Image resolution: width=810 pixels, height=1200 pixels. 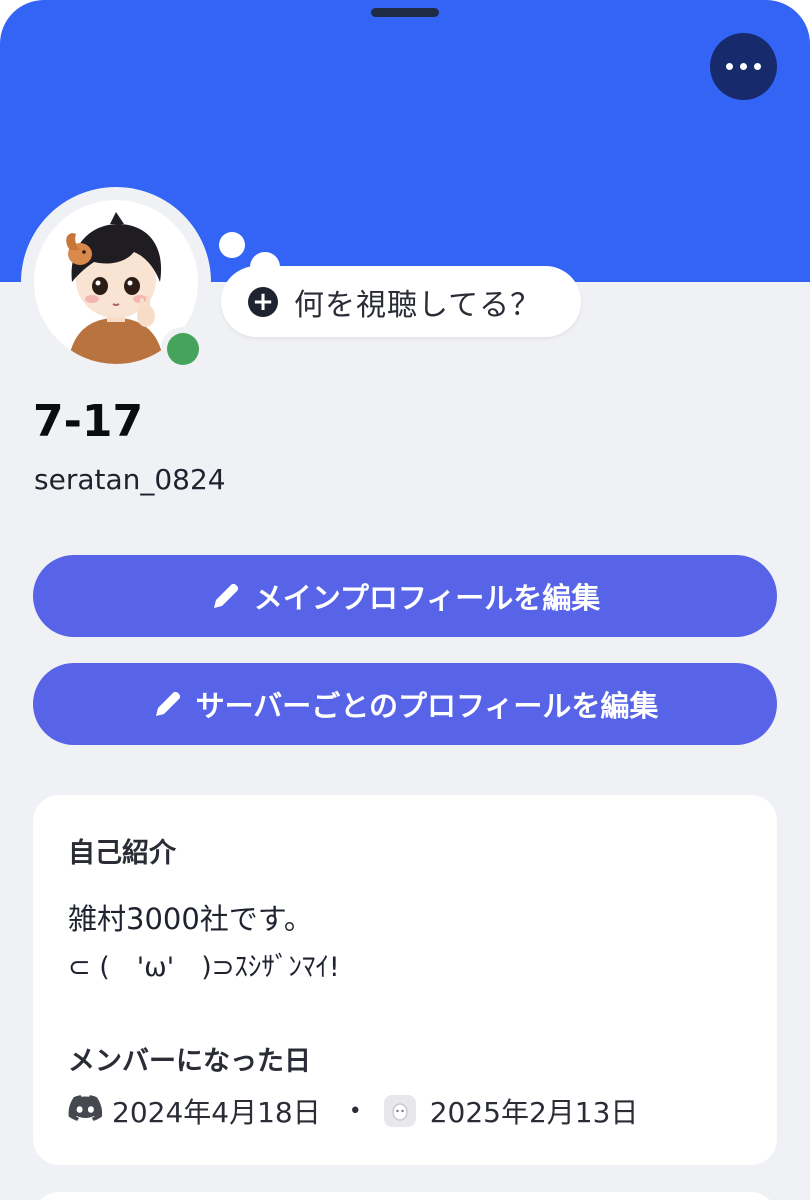 I want to click on activity-prompt: 何を視聴してる？, so click(x=418, y=305).